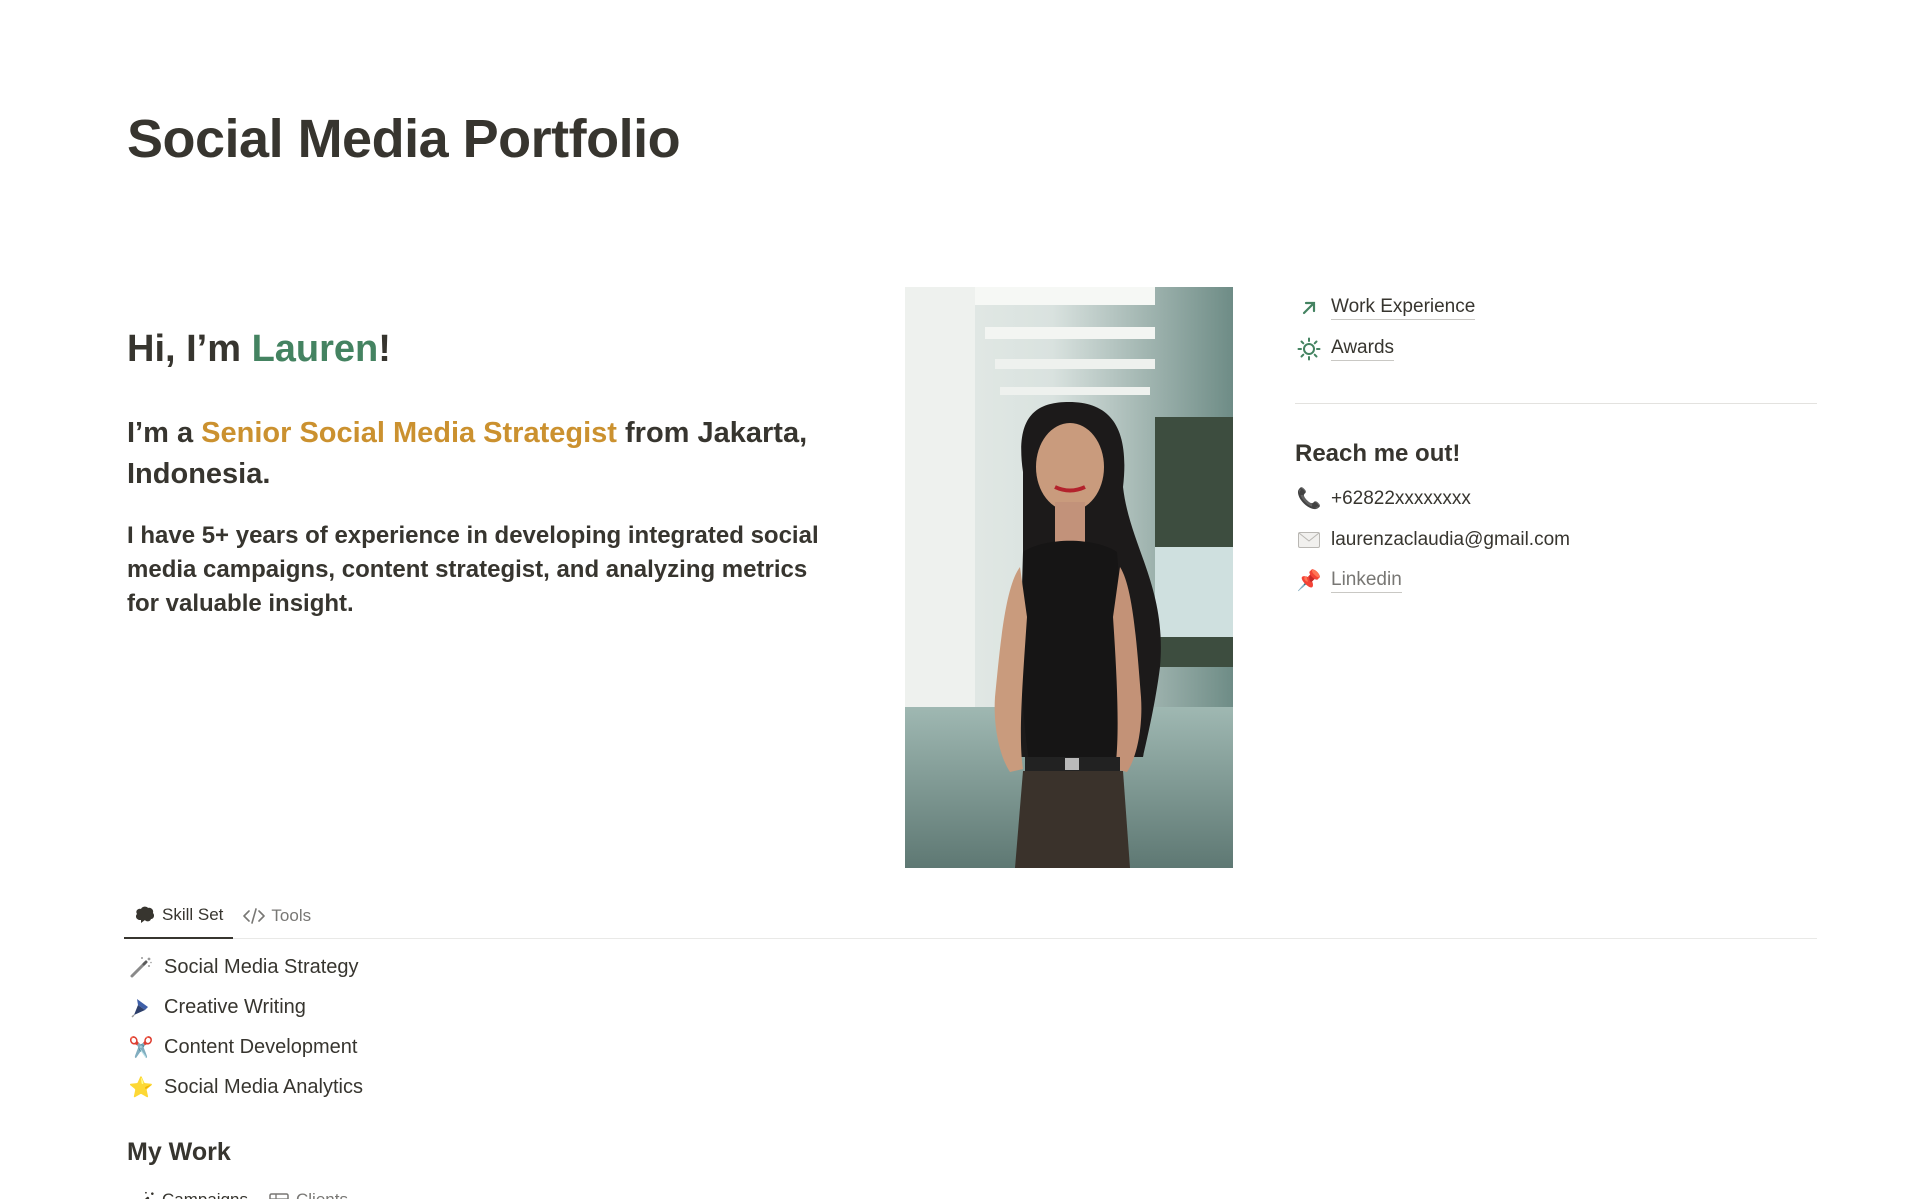  Describe the element at coordinates (261, 1046) in the screenshot. I see `skill-label: Content Development` at that location.